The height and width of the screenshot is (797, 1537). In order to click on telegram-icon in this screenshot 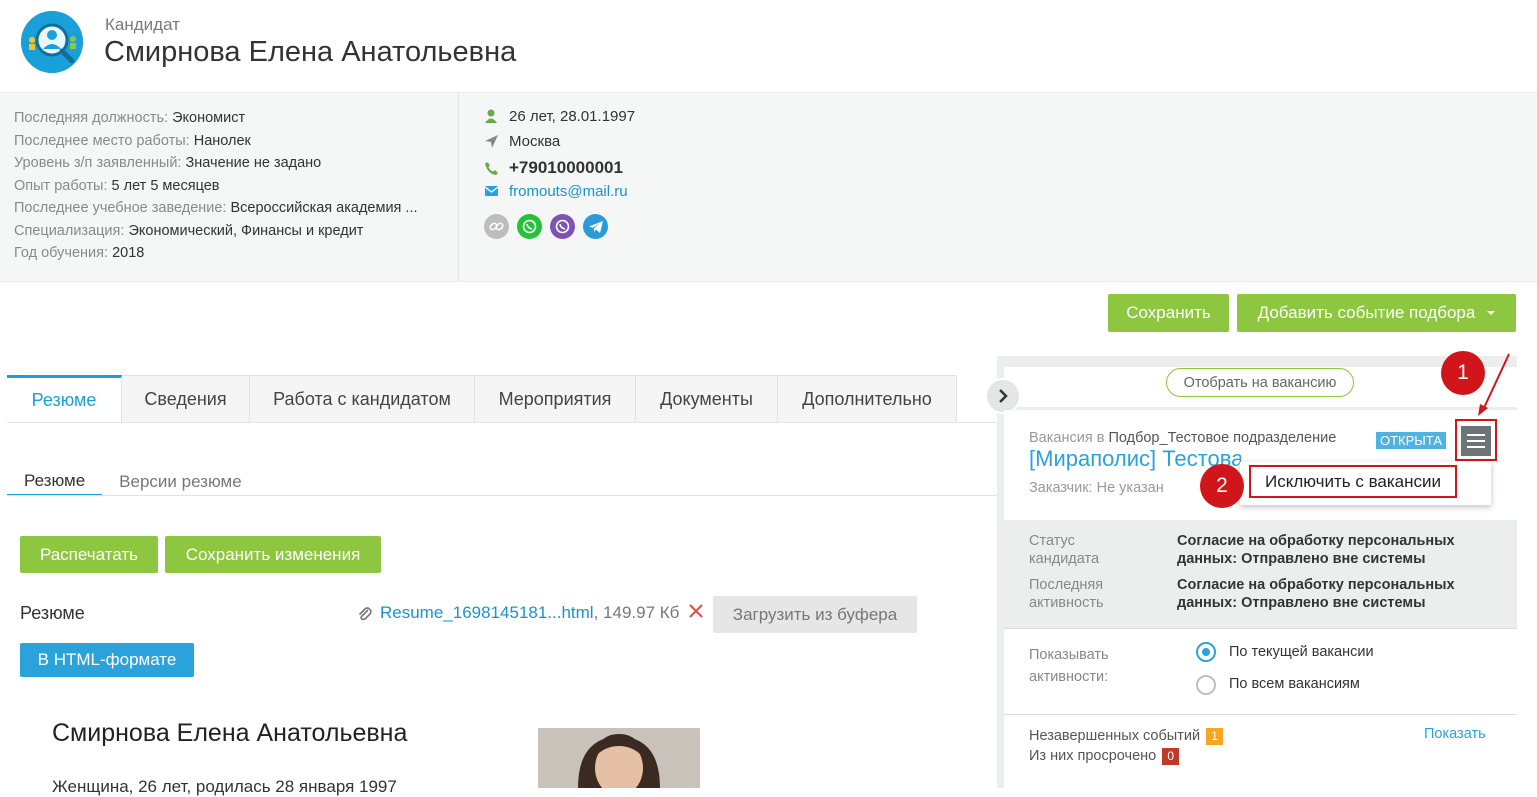, I will do `click(595, 226)`.